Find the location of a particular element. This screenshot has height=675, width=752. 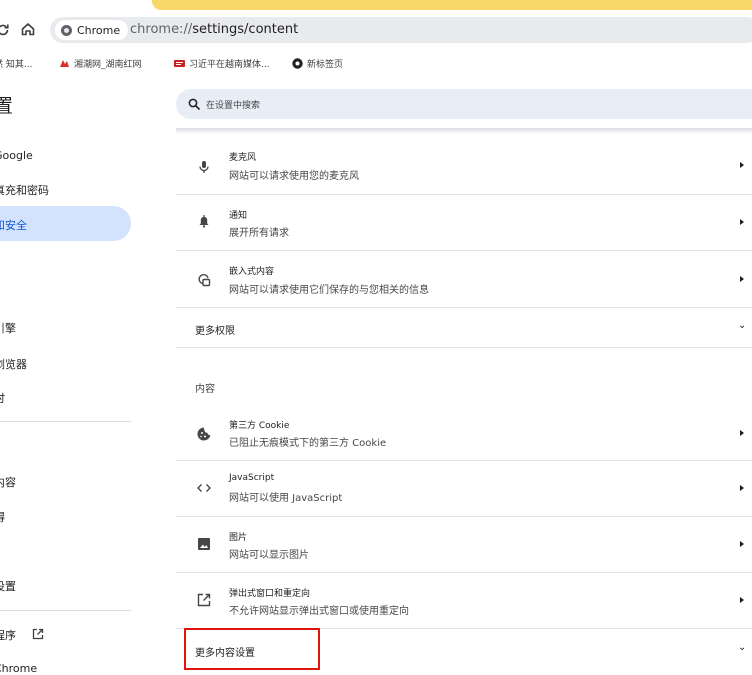

content-row-images: 图片 网站可以显示图片 is located at coordinates (464, 544).